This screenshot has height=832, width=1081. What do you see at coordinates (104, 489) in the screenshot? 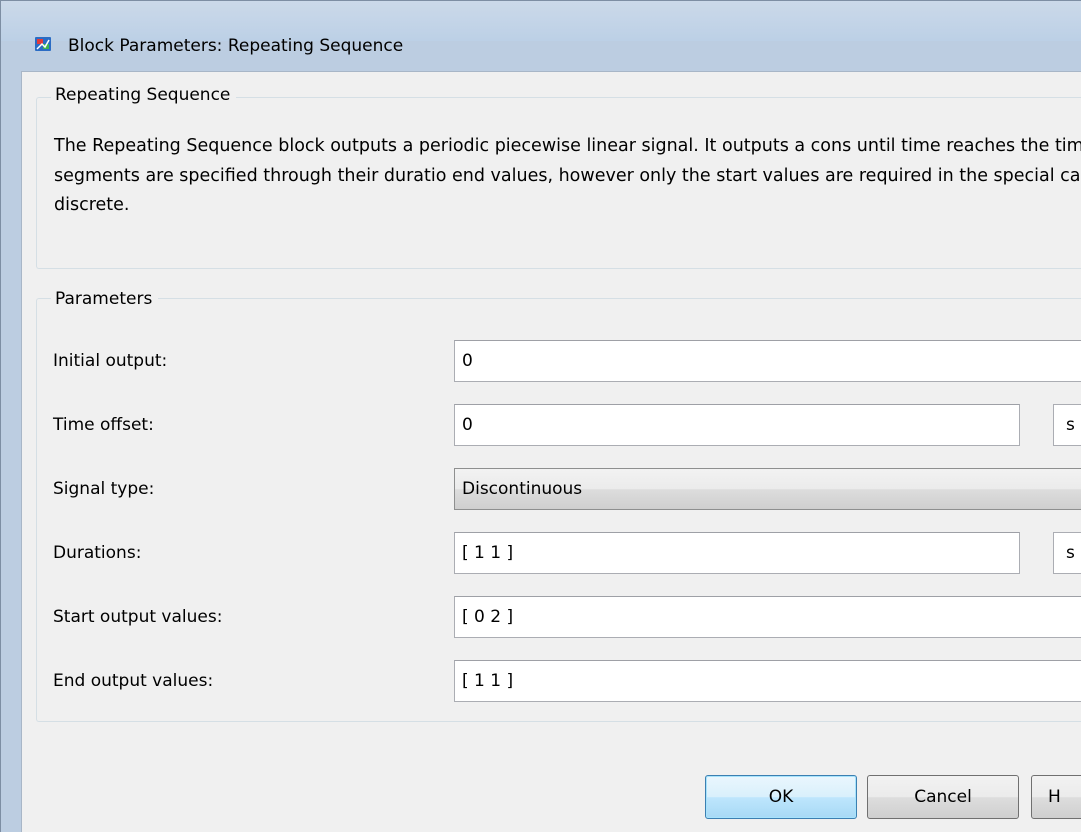
I see `signal-type-label: Signal type:` at bounding box center [104, 489].